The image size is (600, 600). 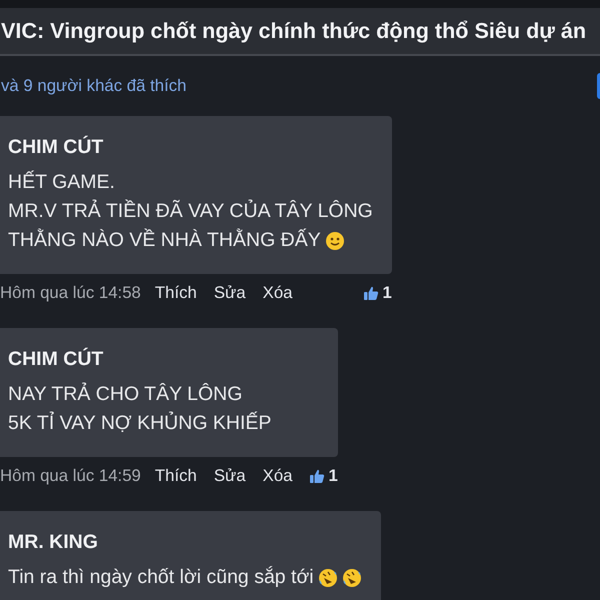 I want to click on likes-summary-link: và 9 người khác đã thích, so click(x=93, y=86).